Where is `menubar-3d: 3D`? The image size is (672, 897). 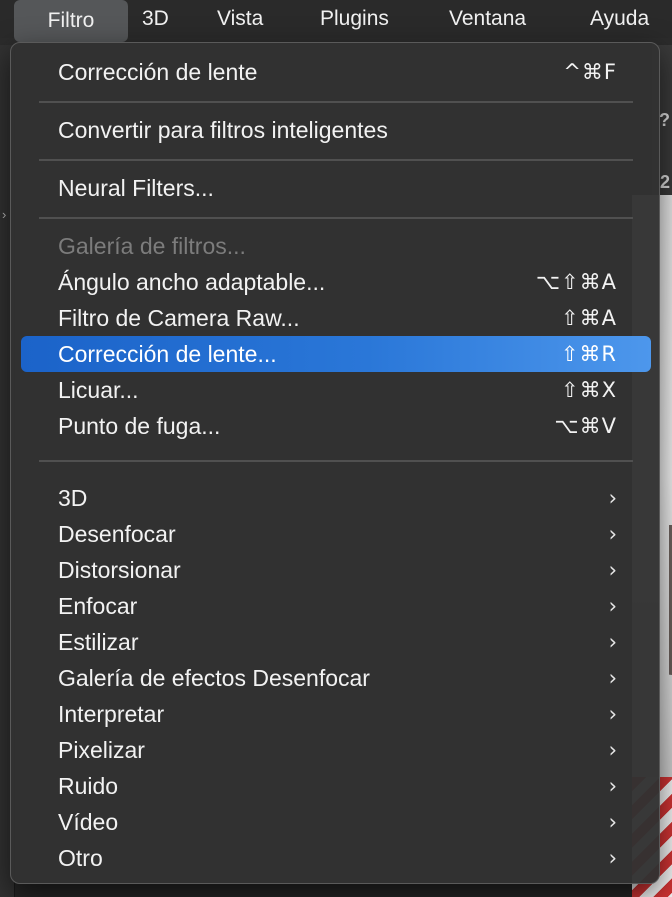
menubar-3d: 3D is located at coordinates (155, 19).